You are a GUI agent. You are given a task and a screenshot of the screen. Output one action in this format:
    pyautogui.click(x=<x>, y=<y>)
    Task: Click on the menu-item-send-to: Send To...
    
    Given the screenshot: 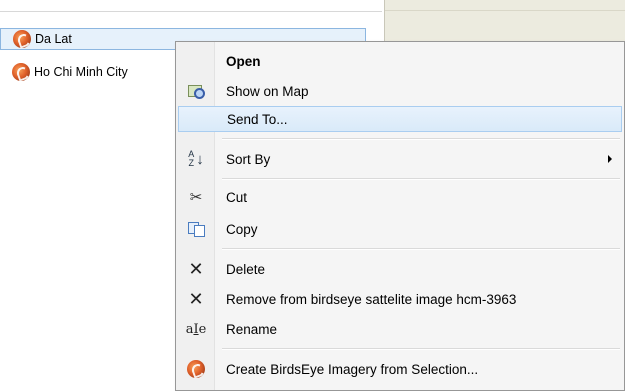 What is the action you would take?
    pyautogui.click(x=400, y=119)
    